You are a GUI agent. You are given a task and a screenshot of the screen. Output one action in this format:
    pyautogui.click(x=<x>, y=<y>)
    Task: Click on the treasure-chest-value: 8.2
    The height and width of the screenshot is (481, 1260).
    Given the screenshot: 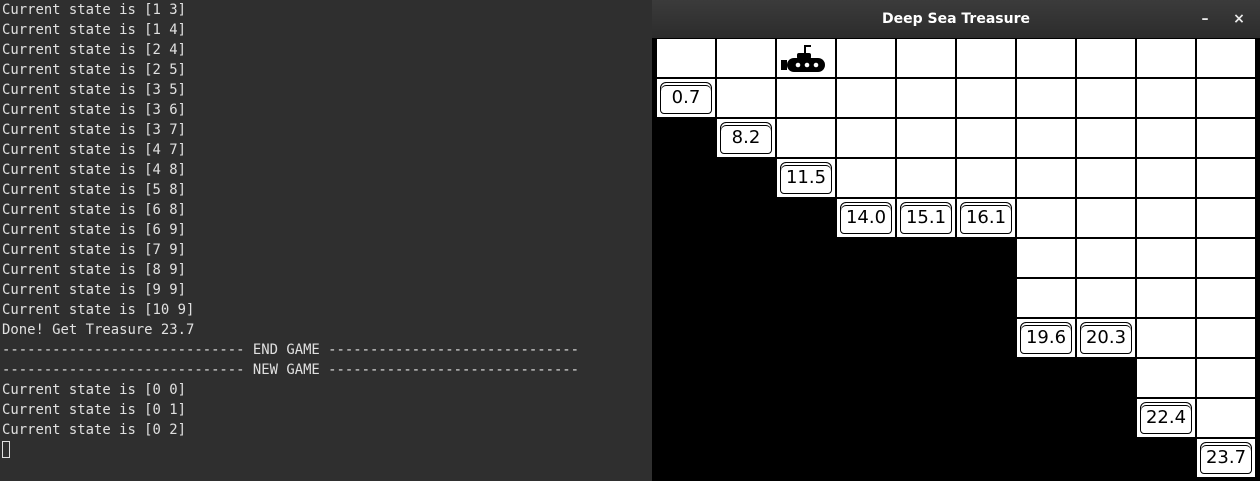 What is the action you would take?
    pyautogui.click(x=746, y=138)
    